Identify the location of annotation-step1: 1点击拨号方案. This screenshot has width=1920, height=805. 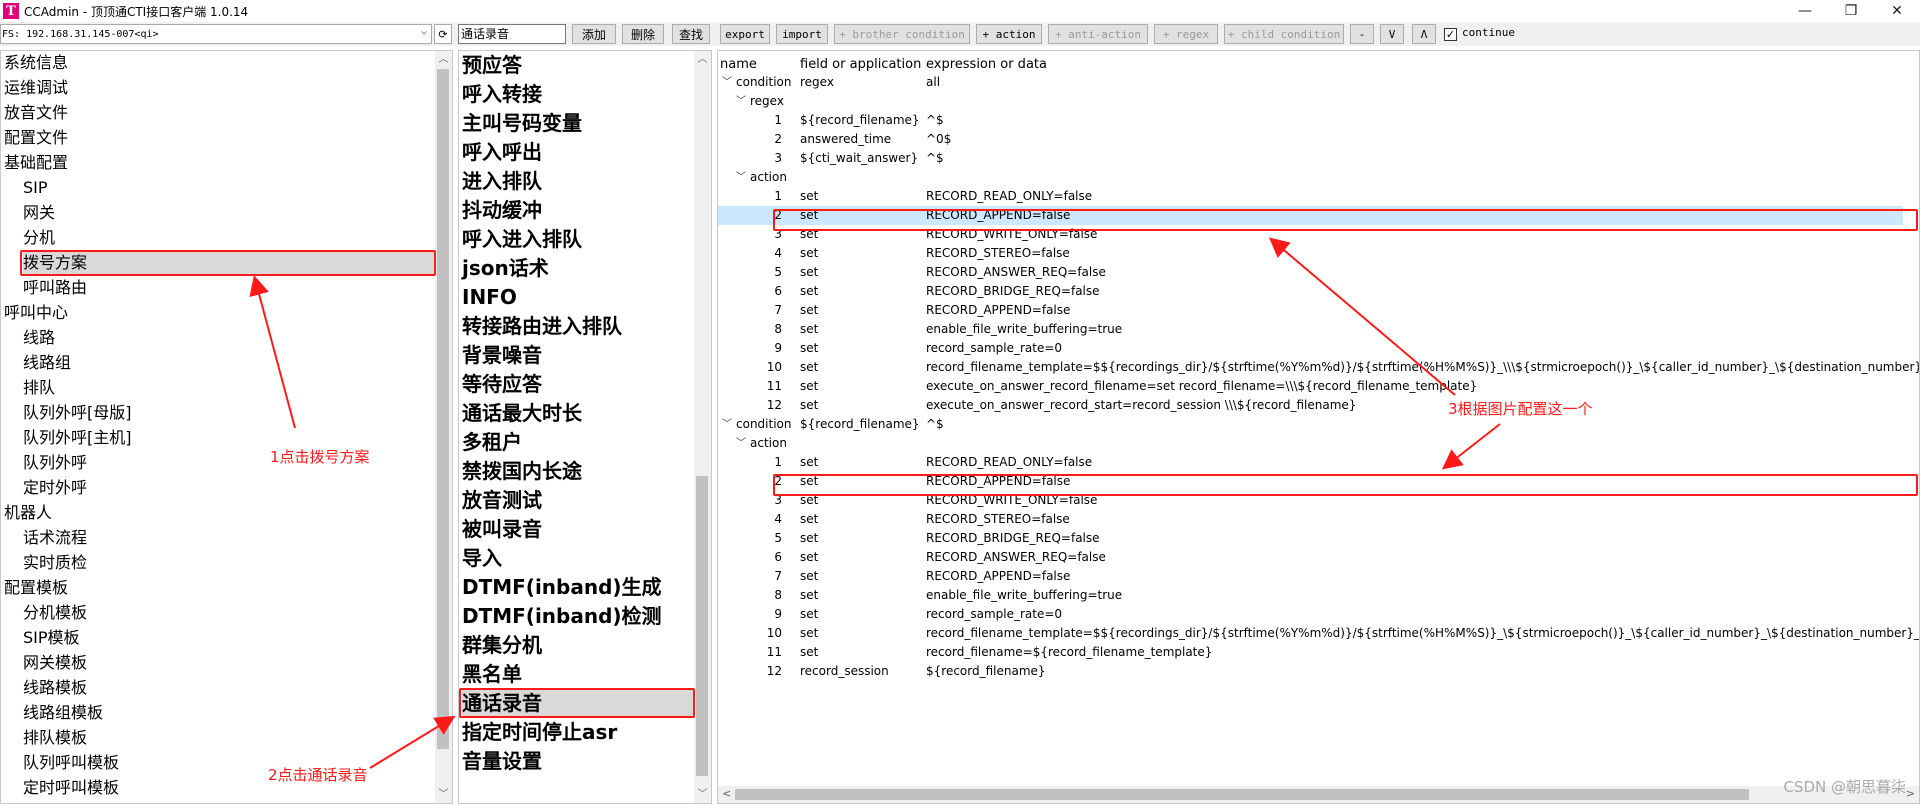
(320, 457).